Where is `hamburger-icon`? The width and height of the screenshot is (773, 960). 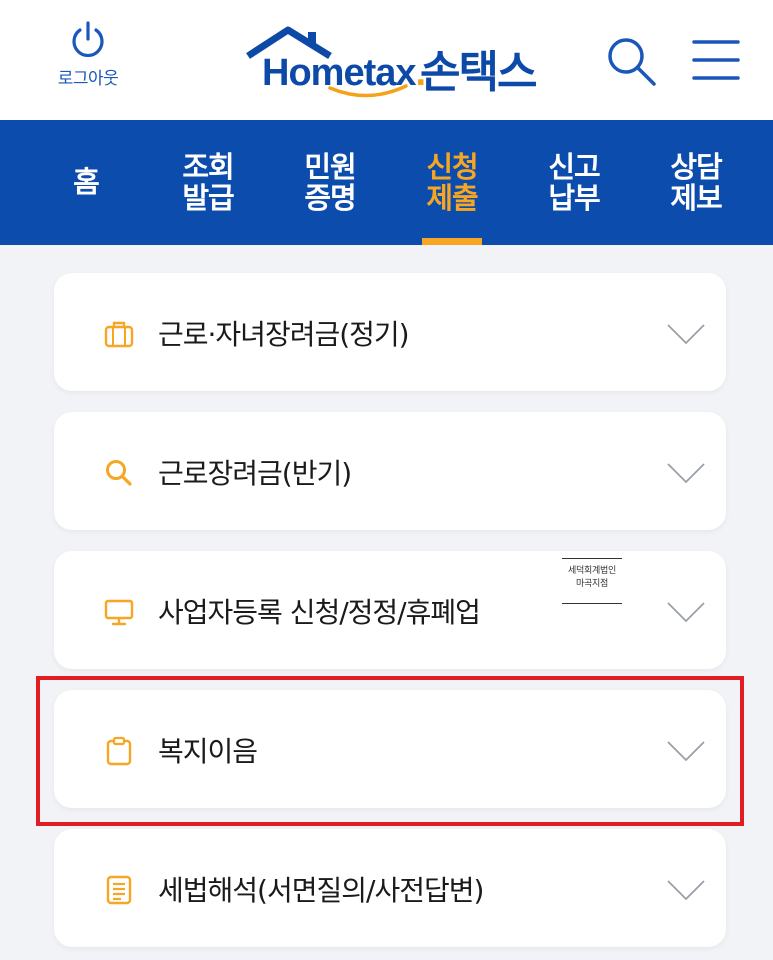 hamburger-icon is located at coordinates (716, 60).